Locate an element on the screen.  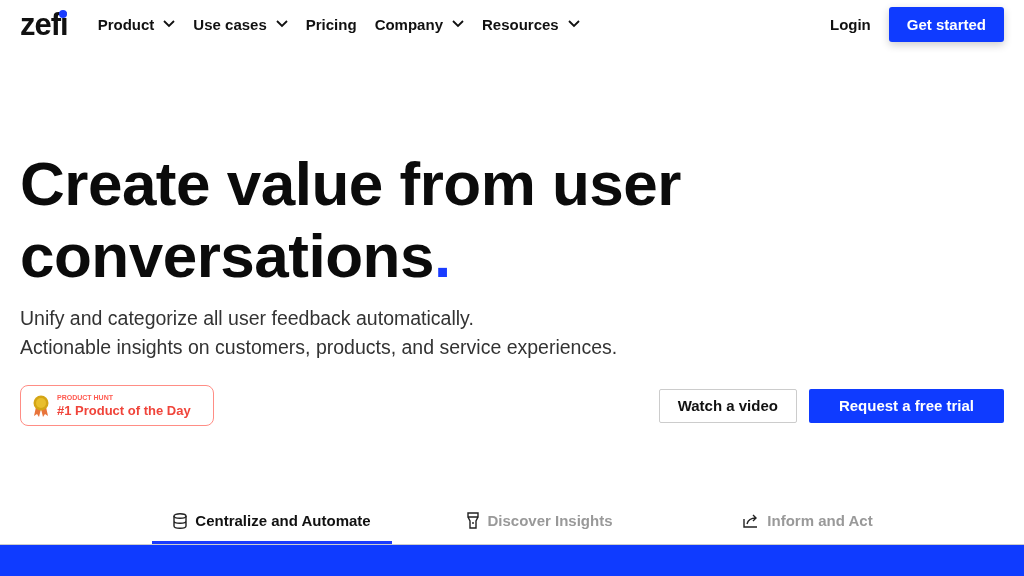
get-started-button: Get started is located at coordinates (946, 24).